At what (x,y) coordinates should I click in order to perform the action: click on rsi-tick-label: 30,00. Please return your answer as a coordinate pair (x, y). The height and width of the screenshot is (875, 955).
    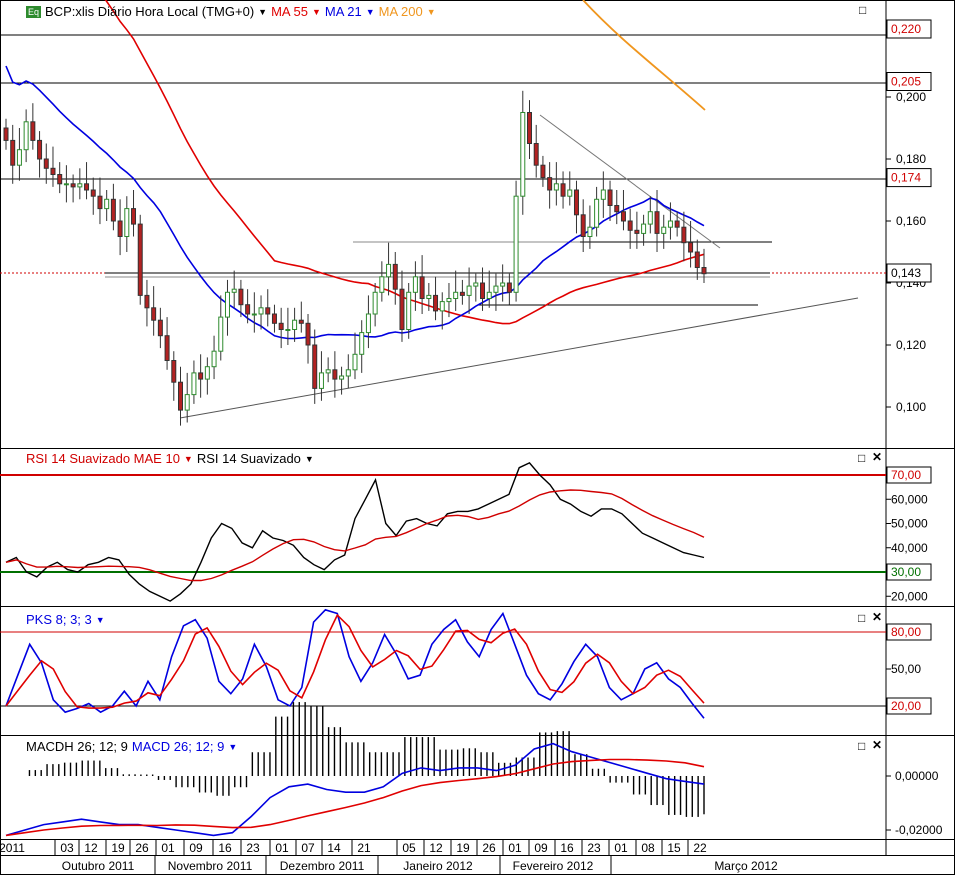
    Looking at the image, I should click on (906, 572).